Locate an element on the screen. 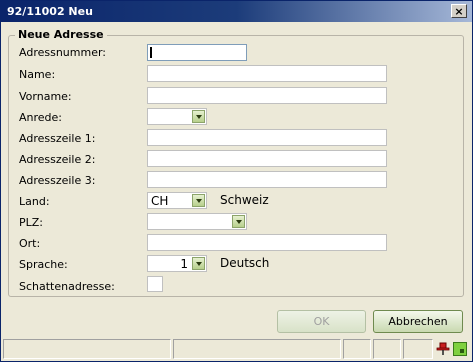 The image size is (473, 362). name-label: Name: is located at coordinates (37, 74).